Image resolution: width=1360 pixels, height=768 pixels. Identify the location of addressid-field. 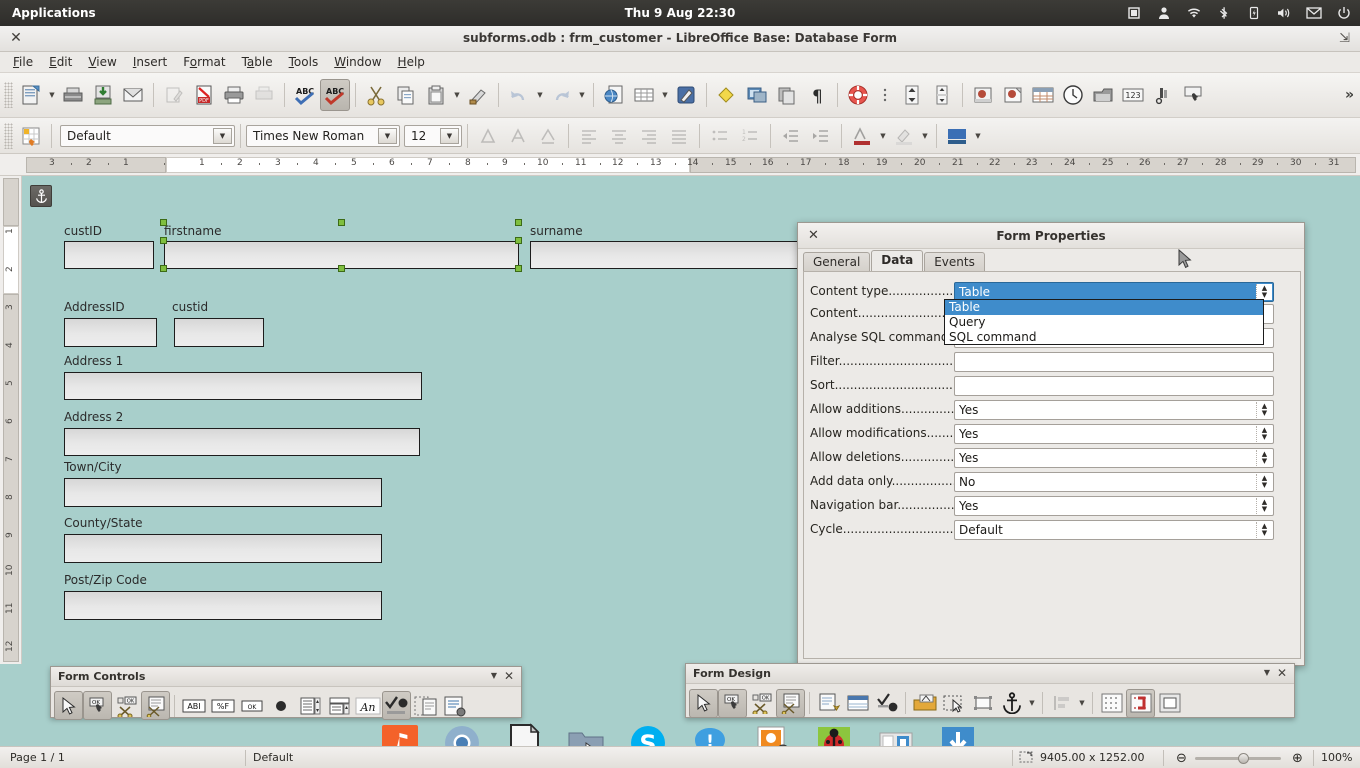
(110, 332).